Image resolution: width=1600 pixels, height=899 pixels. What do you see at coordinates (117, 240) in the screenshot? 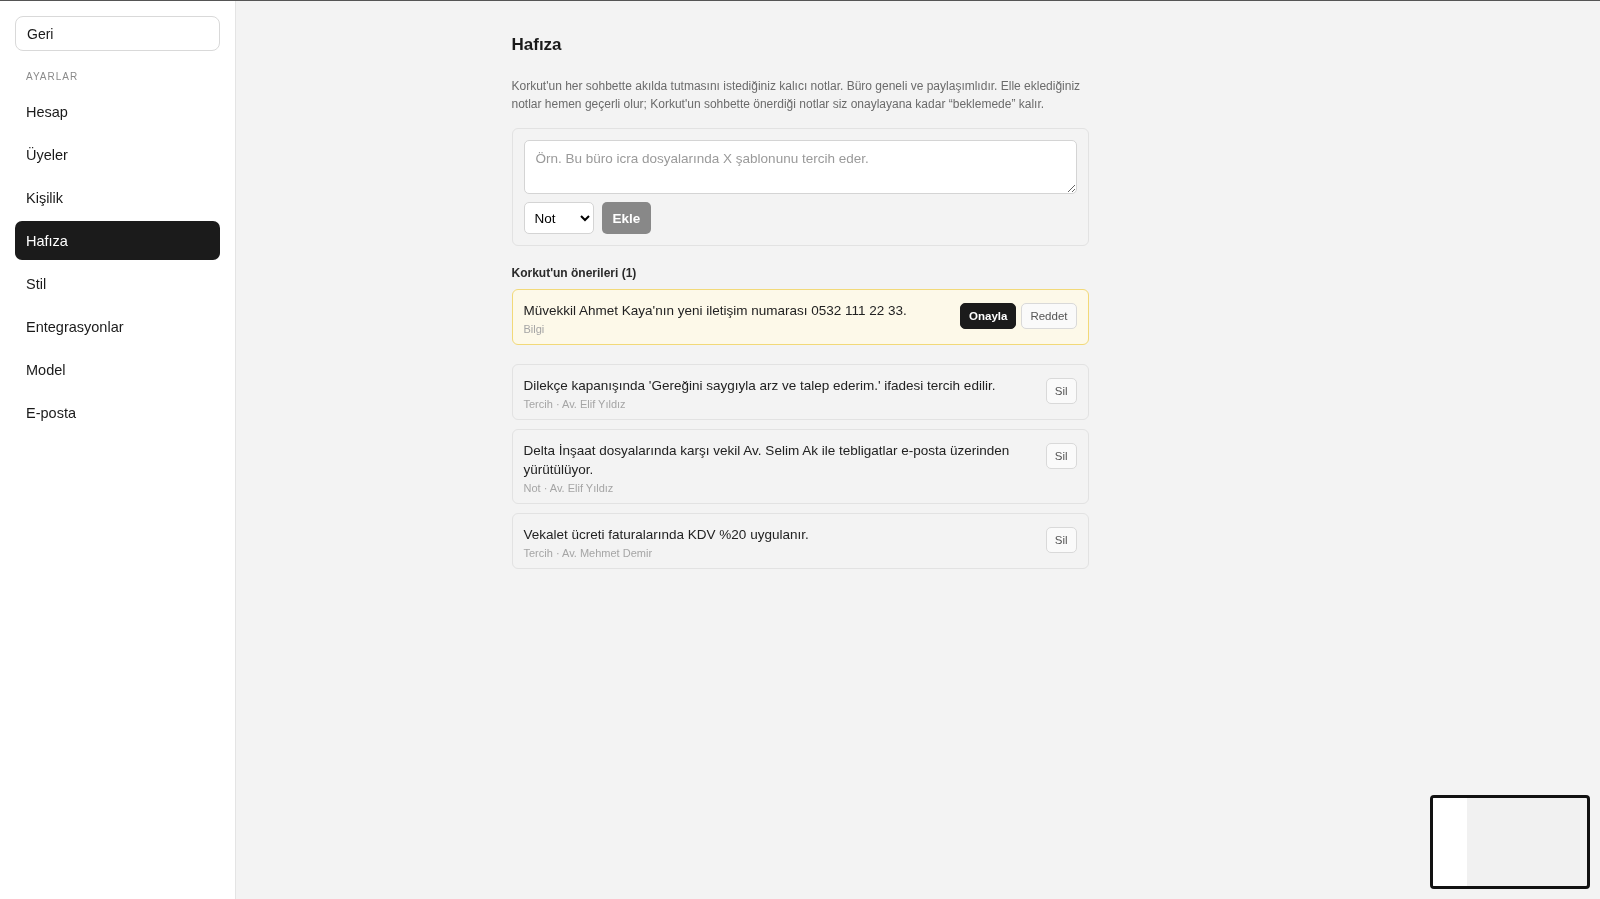
I see `sidebar-item: Hafıza` at bounding box center [117, 240].